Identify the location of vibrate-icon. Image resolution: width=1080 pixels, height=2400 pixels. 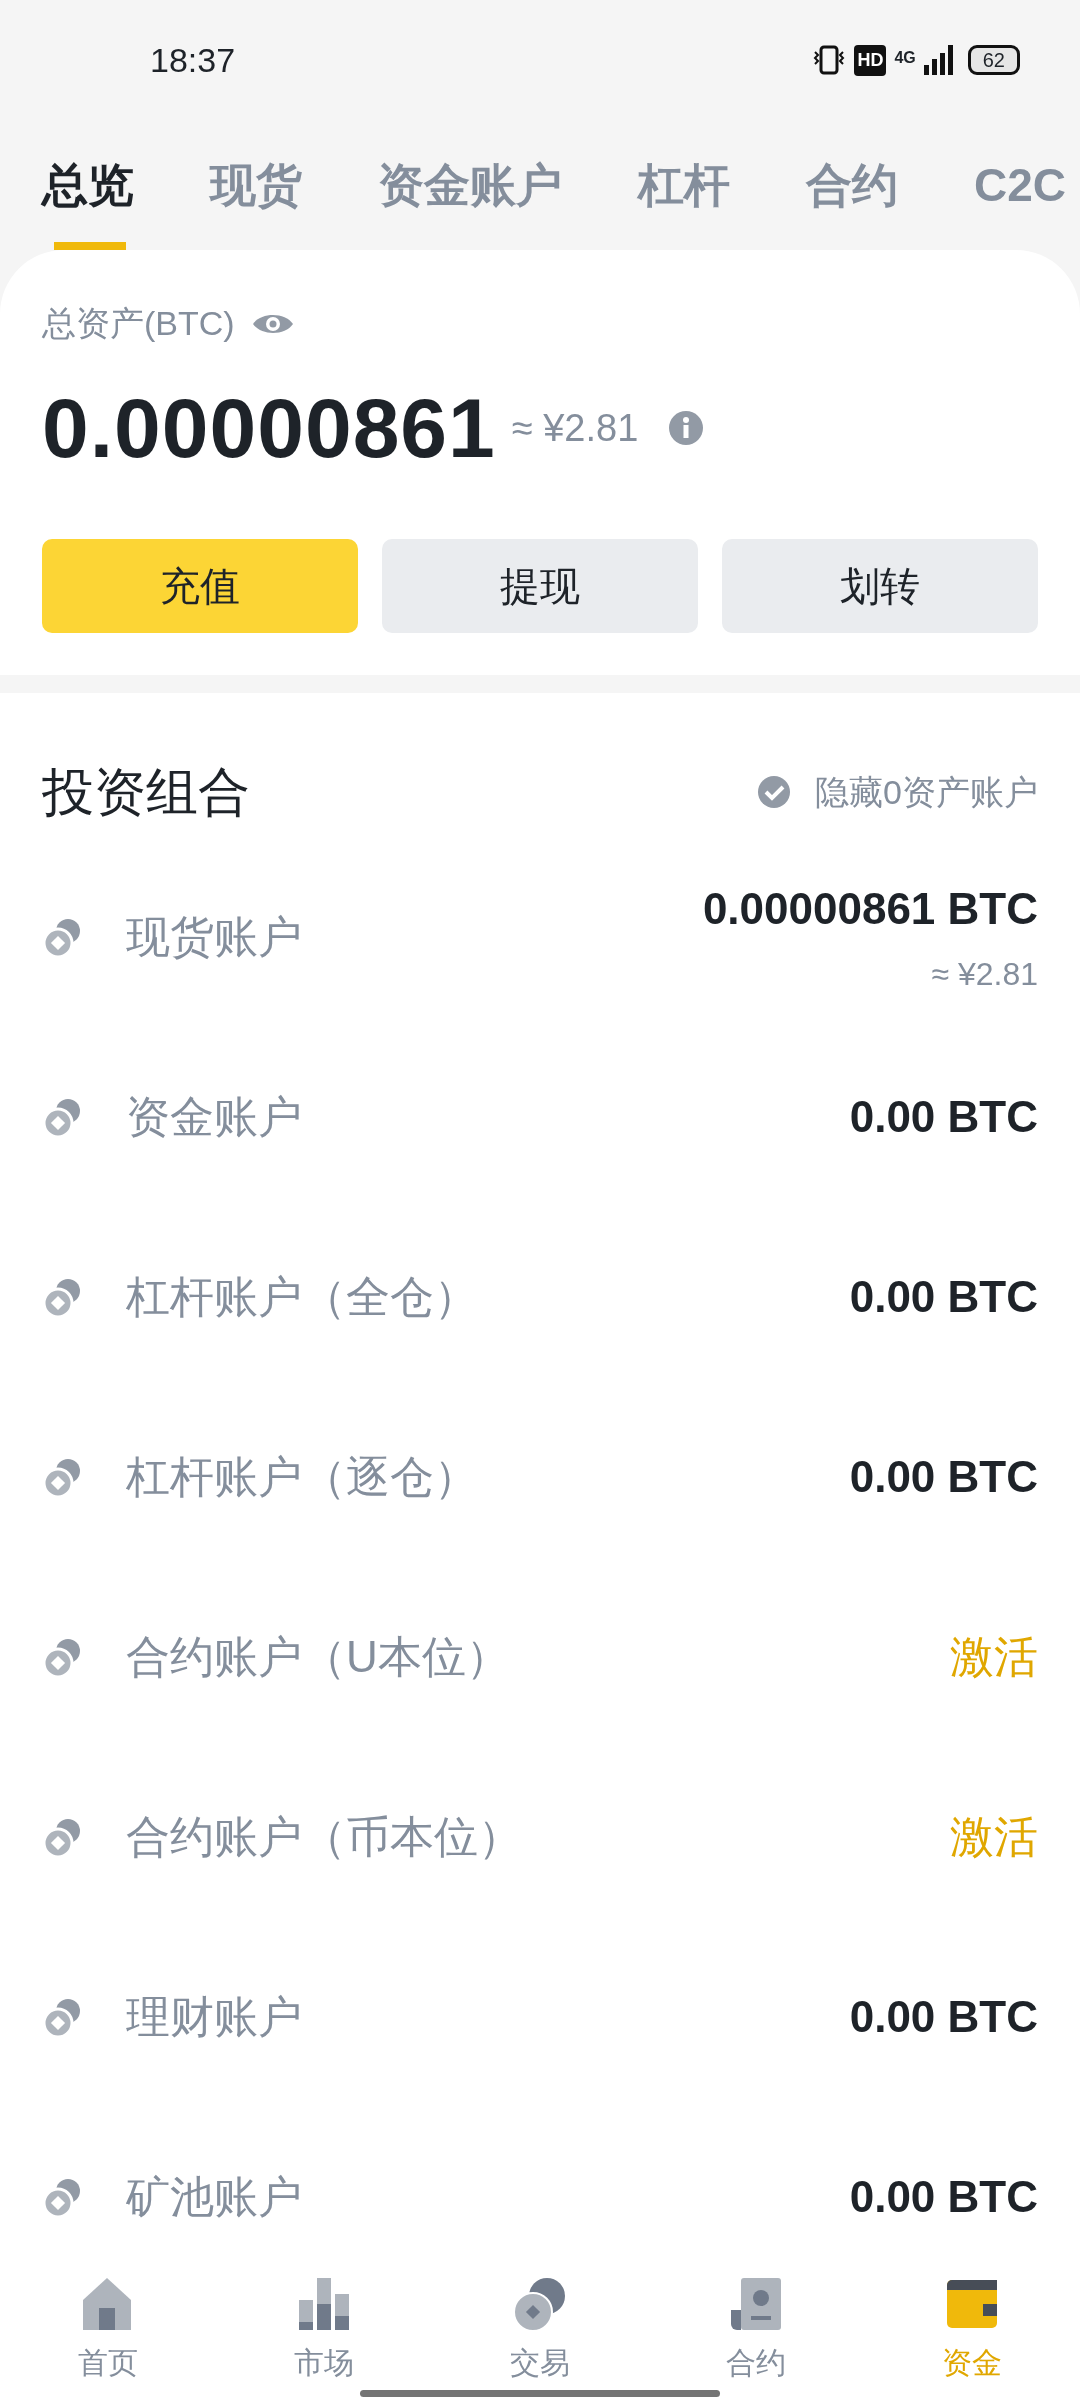
(829, 60).